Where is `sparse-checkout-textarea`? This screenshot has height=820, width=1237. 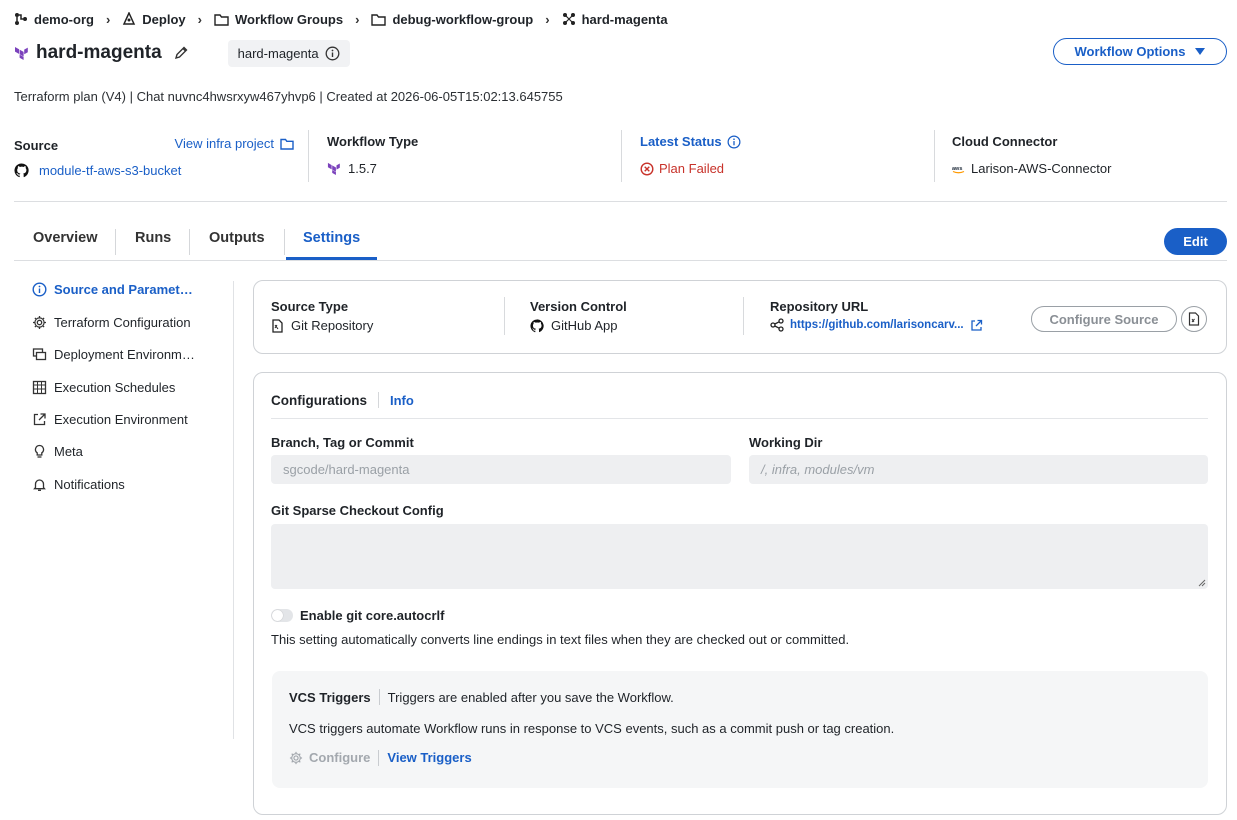 sparse-checkout-textarea is located at coordinates (739, 556).